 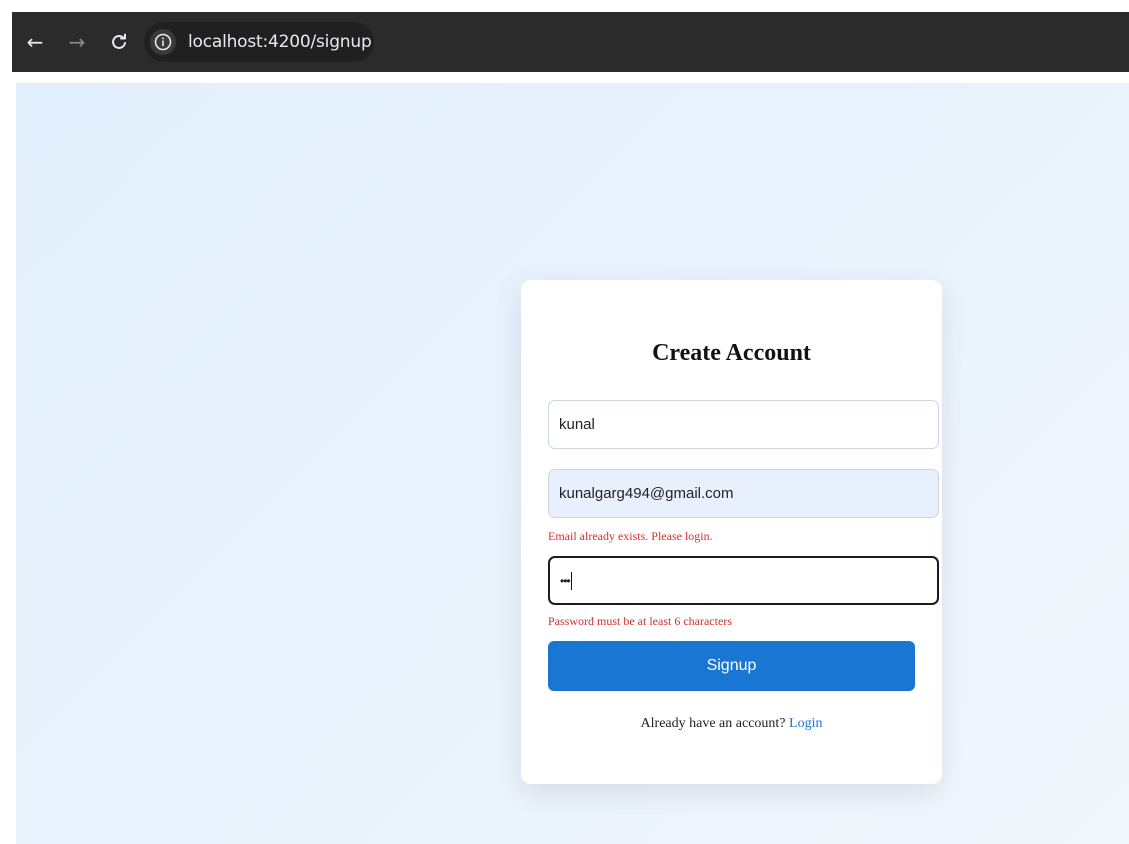 I want to click on email-error-message: Email already exists. Please login., so click(x=630, y=536).